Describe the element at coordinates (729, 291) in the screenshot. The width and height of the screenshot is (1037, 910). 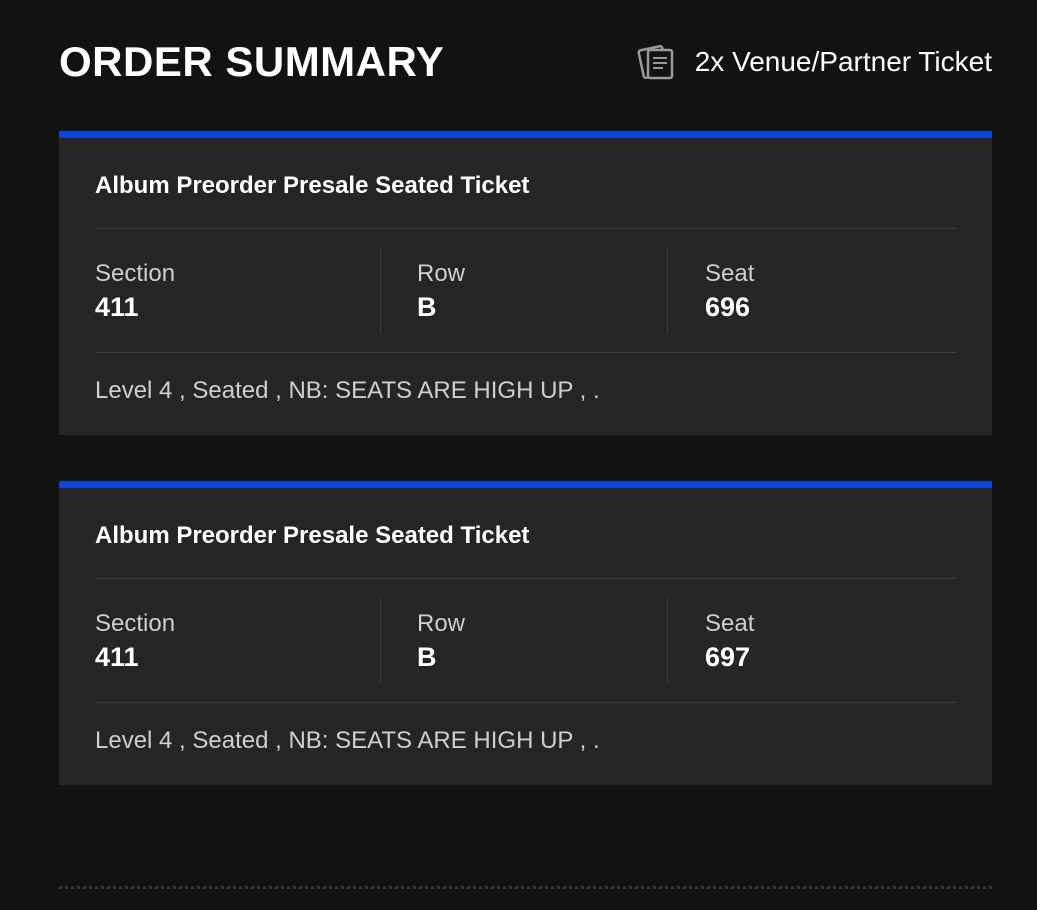
I see `seat-field: Seat 696` at that location.